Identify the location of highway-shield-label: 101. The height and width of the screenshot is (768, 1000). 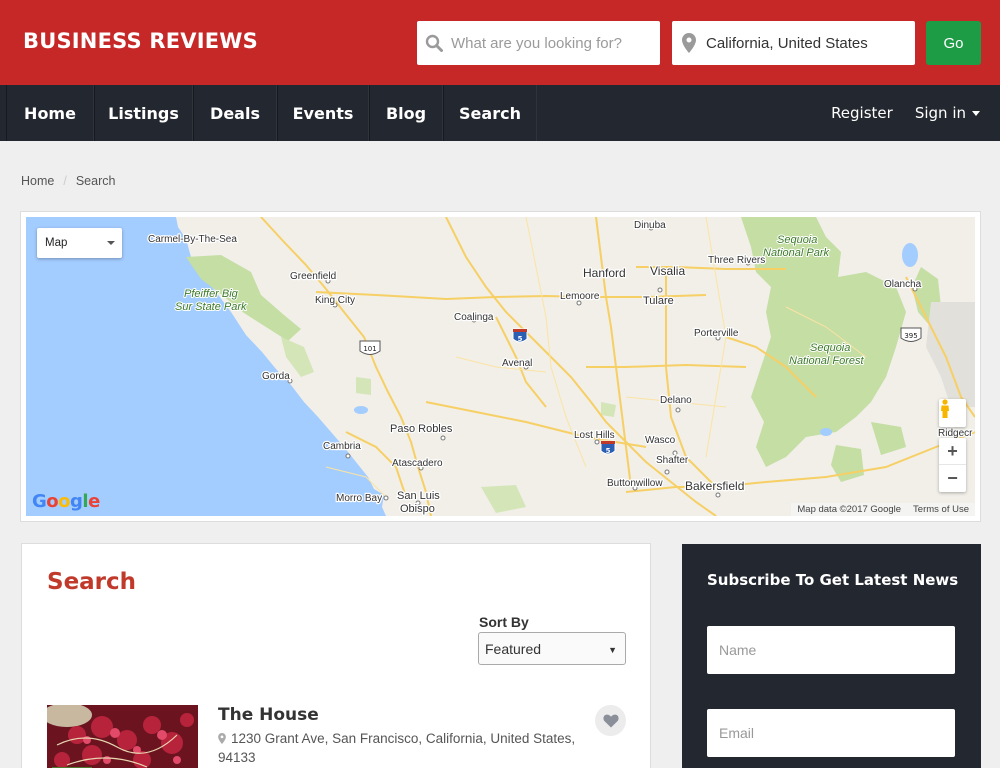
(369, 349).